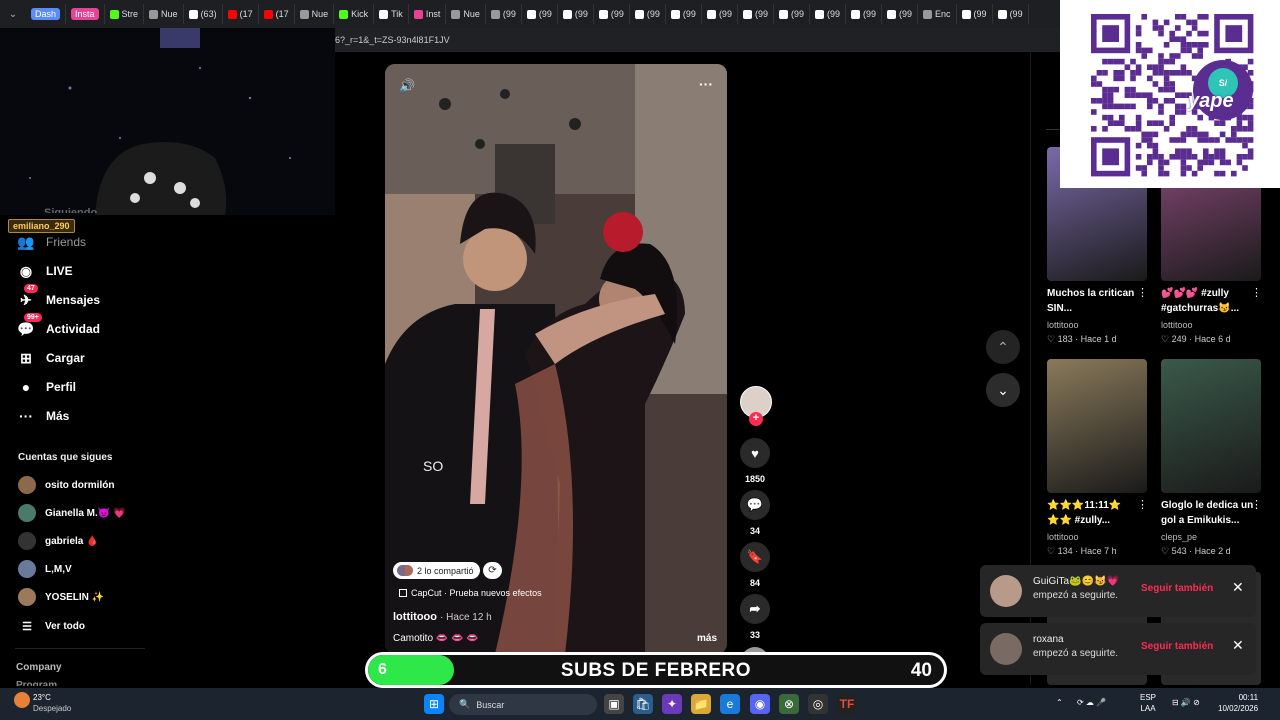 Image resolution: width=1280 pixels, height=720 pixels. Describe the element at coordinates (45, 569) in the screenshot. I see `following-account: L,M,V` at that location.